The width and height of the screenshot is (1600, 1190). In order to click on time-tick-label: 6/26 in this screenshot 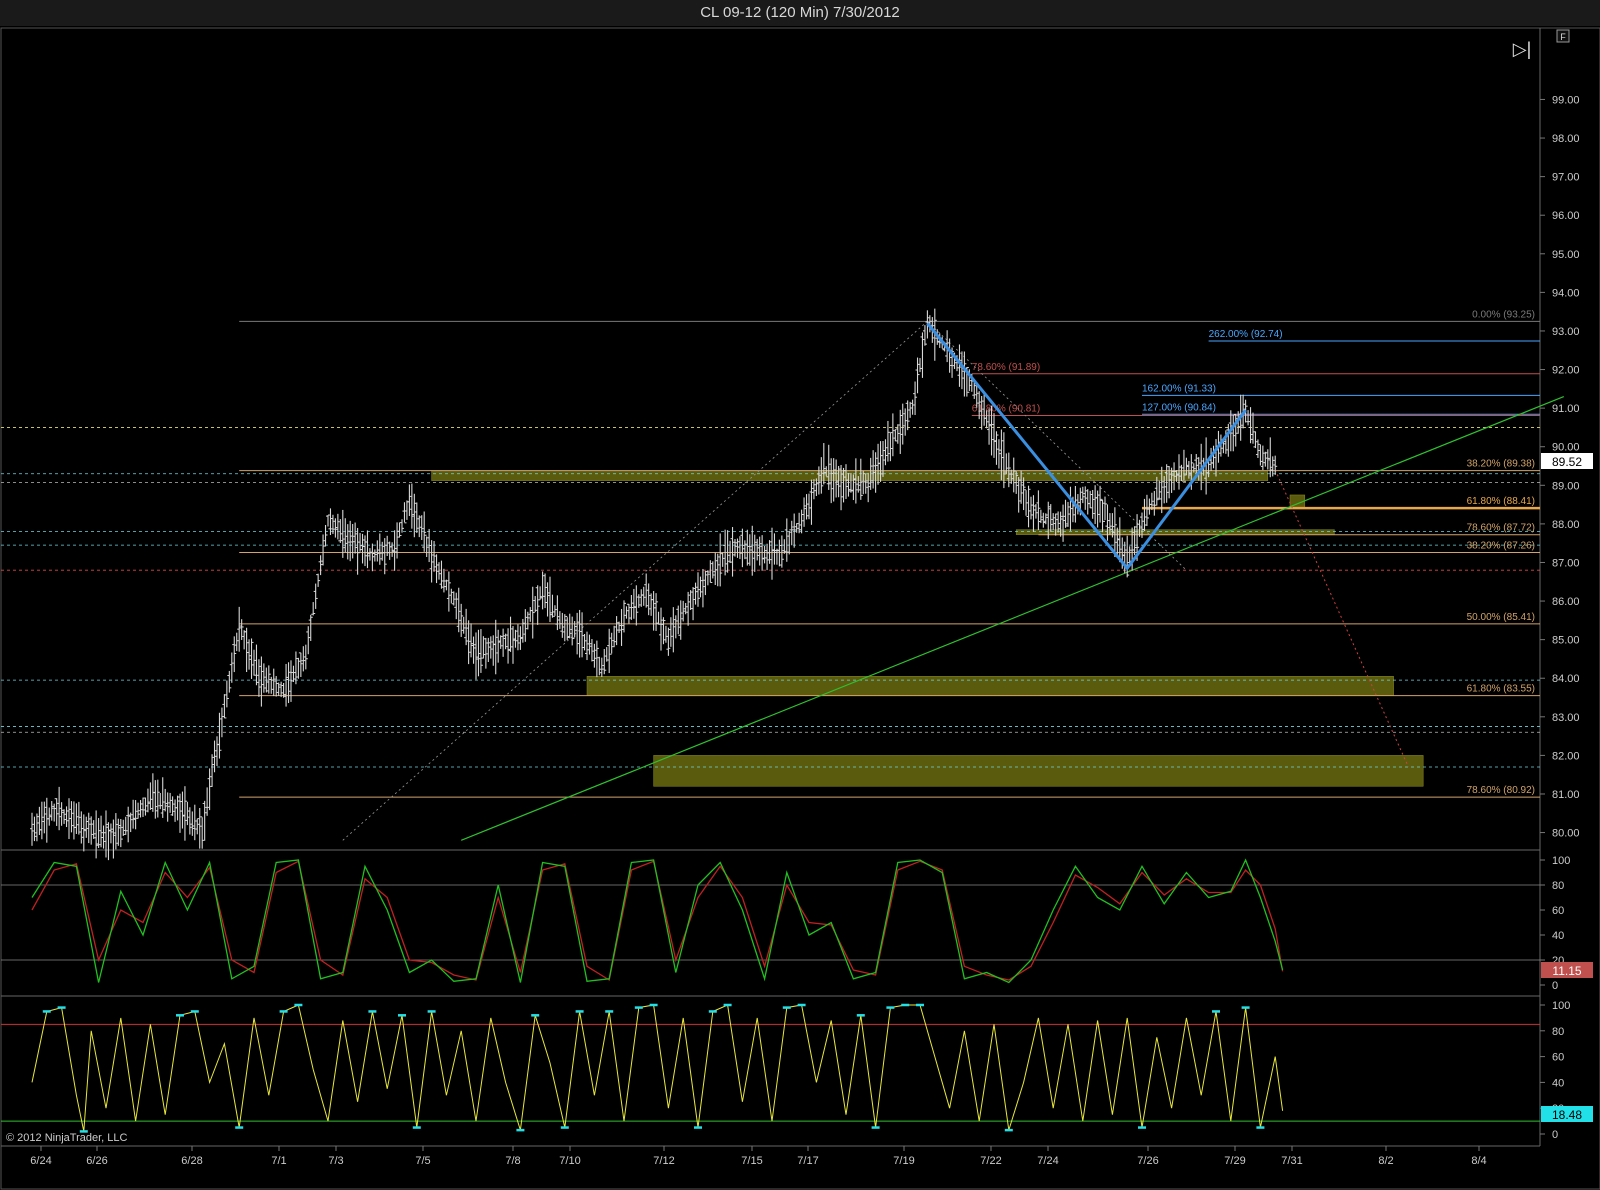, I will do `click(96, 1161)`.